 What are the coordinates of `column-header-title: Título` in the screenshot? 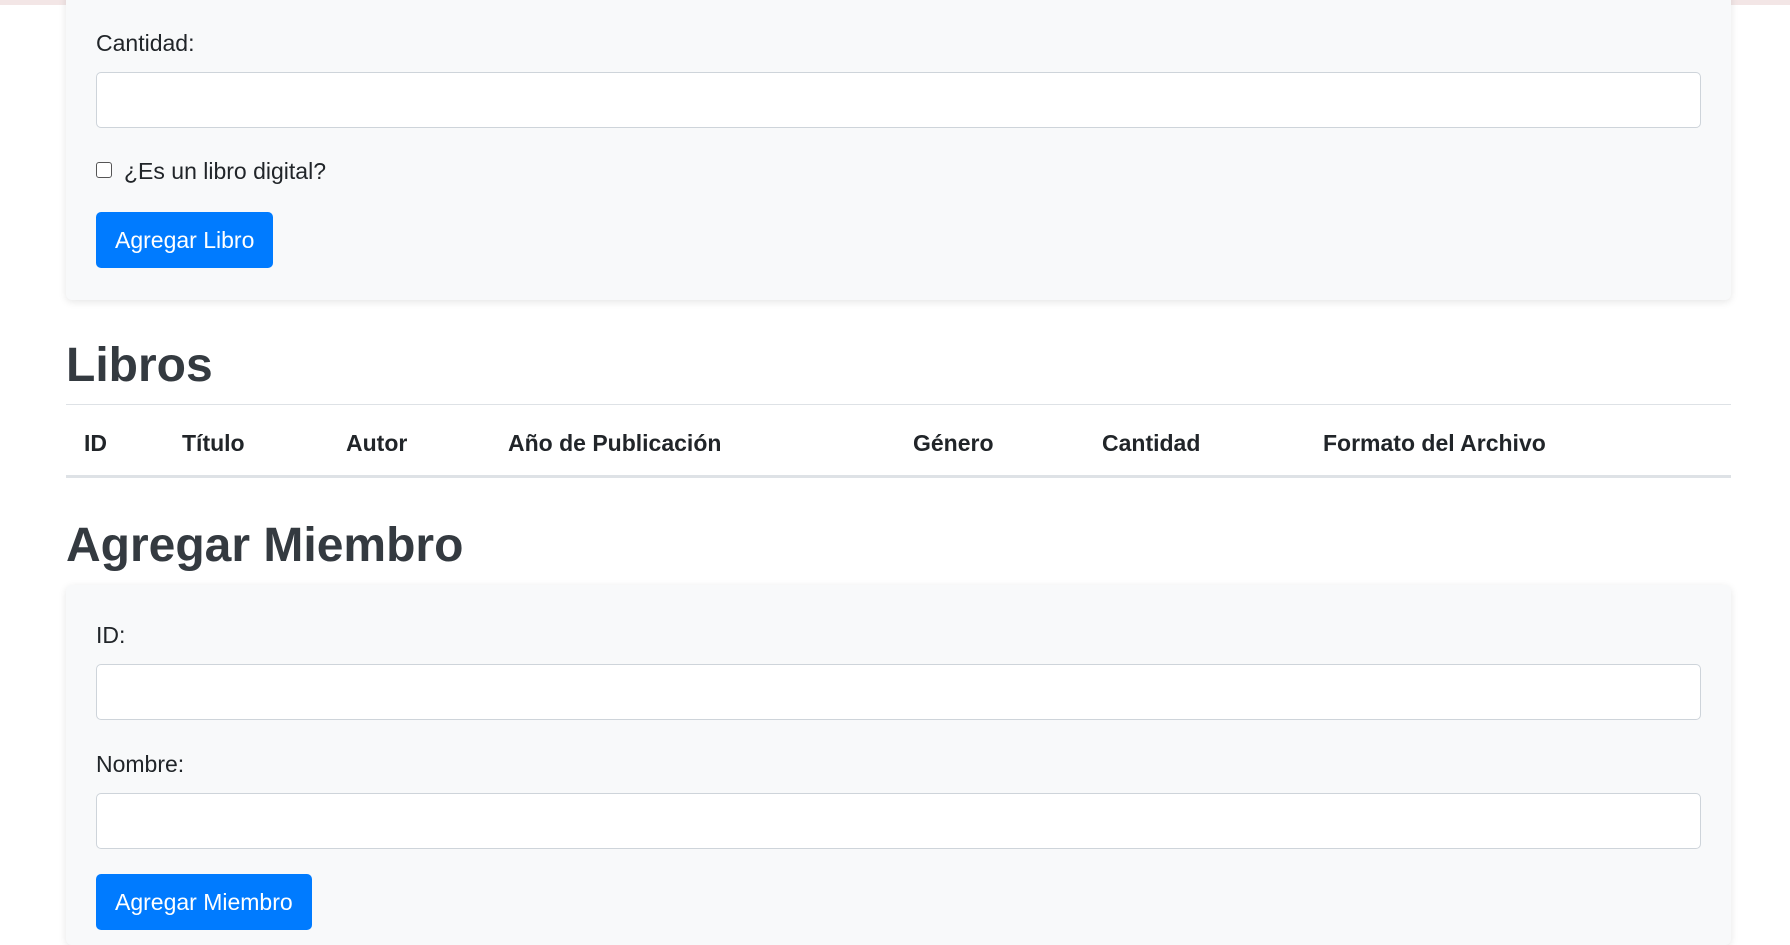 It's located at (213, 443).